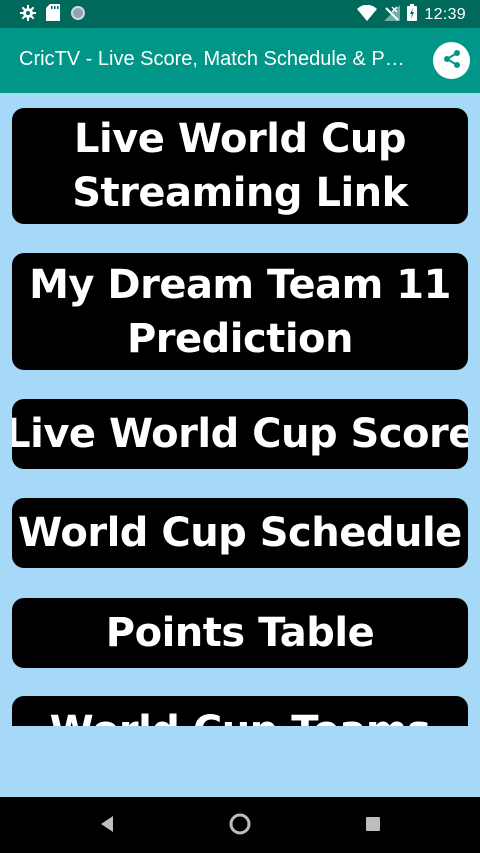 This screenshot has width=480, height=853. Describe the element at coordinates (240, 193) in the screenshot. I see `button-label-line: Streaming Link` at that location.